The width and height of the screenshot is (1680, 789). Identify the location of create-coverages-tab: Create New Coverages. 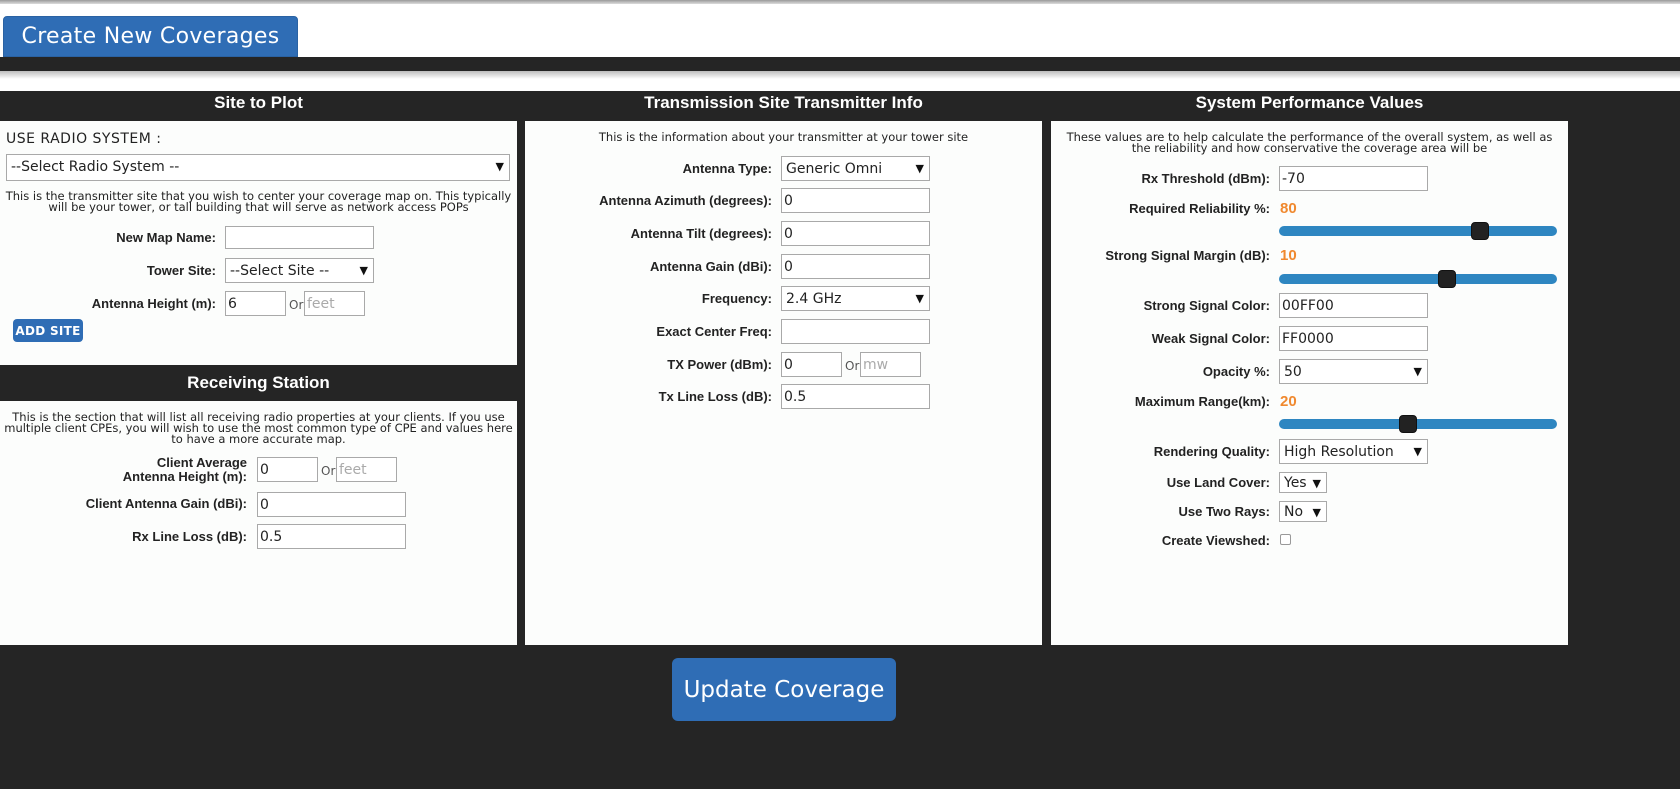
(150, 36).